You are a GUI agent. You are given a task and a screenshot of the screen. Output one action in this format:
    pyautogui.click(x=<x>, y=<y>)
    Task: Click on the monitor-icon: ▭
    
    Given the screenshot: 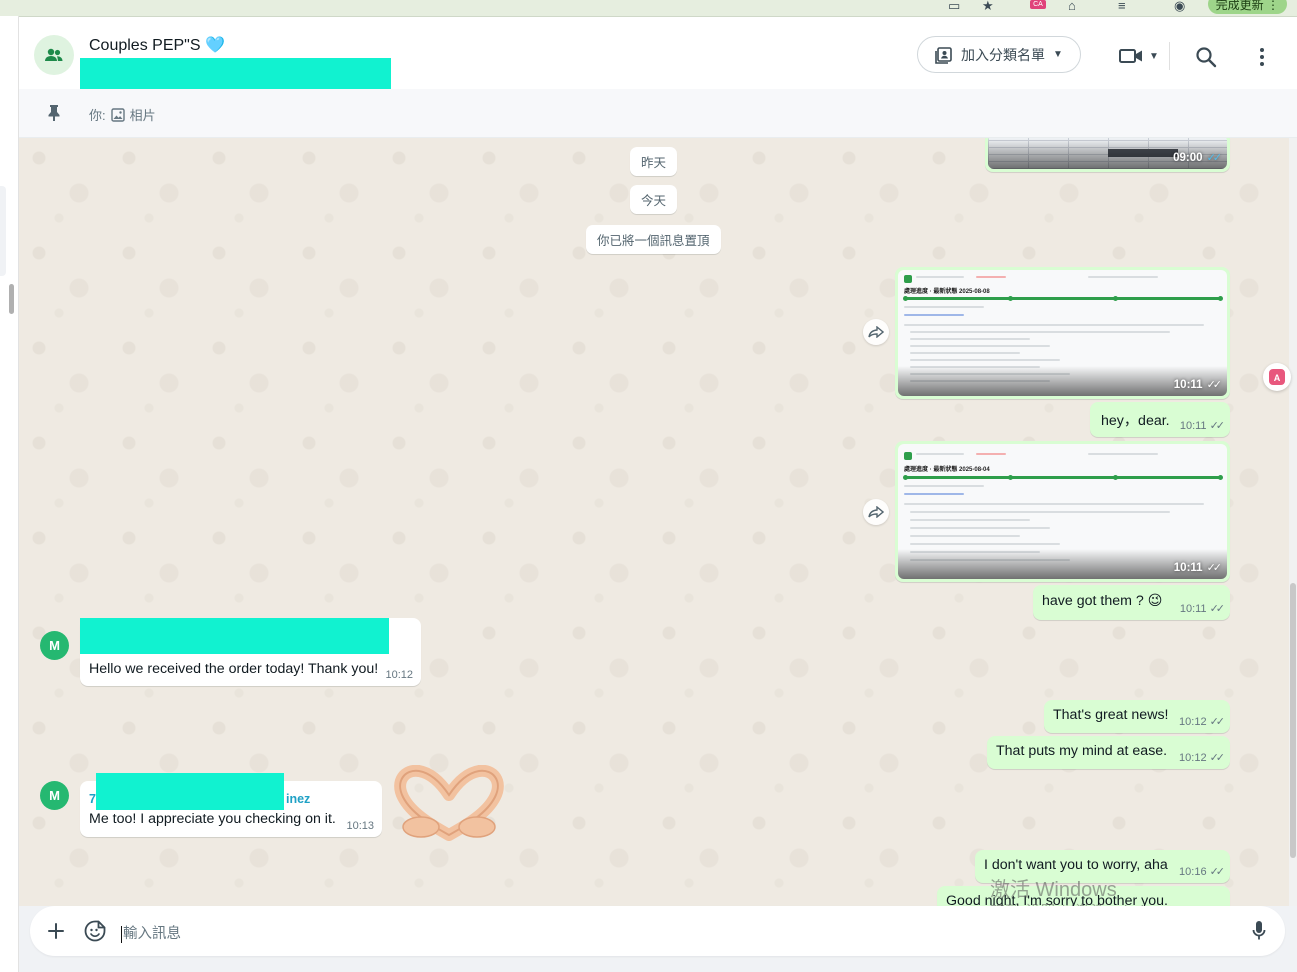 What is the action you would take?
    pyautogui.click(x=954, y=6)
    